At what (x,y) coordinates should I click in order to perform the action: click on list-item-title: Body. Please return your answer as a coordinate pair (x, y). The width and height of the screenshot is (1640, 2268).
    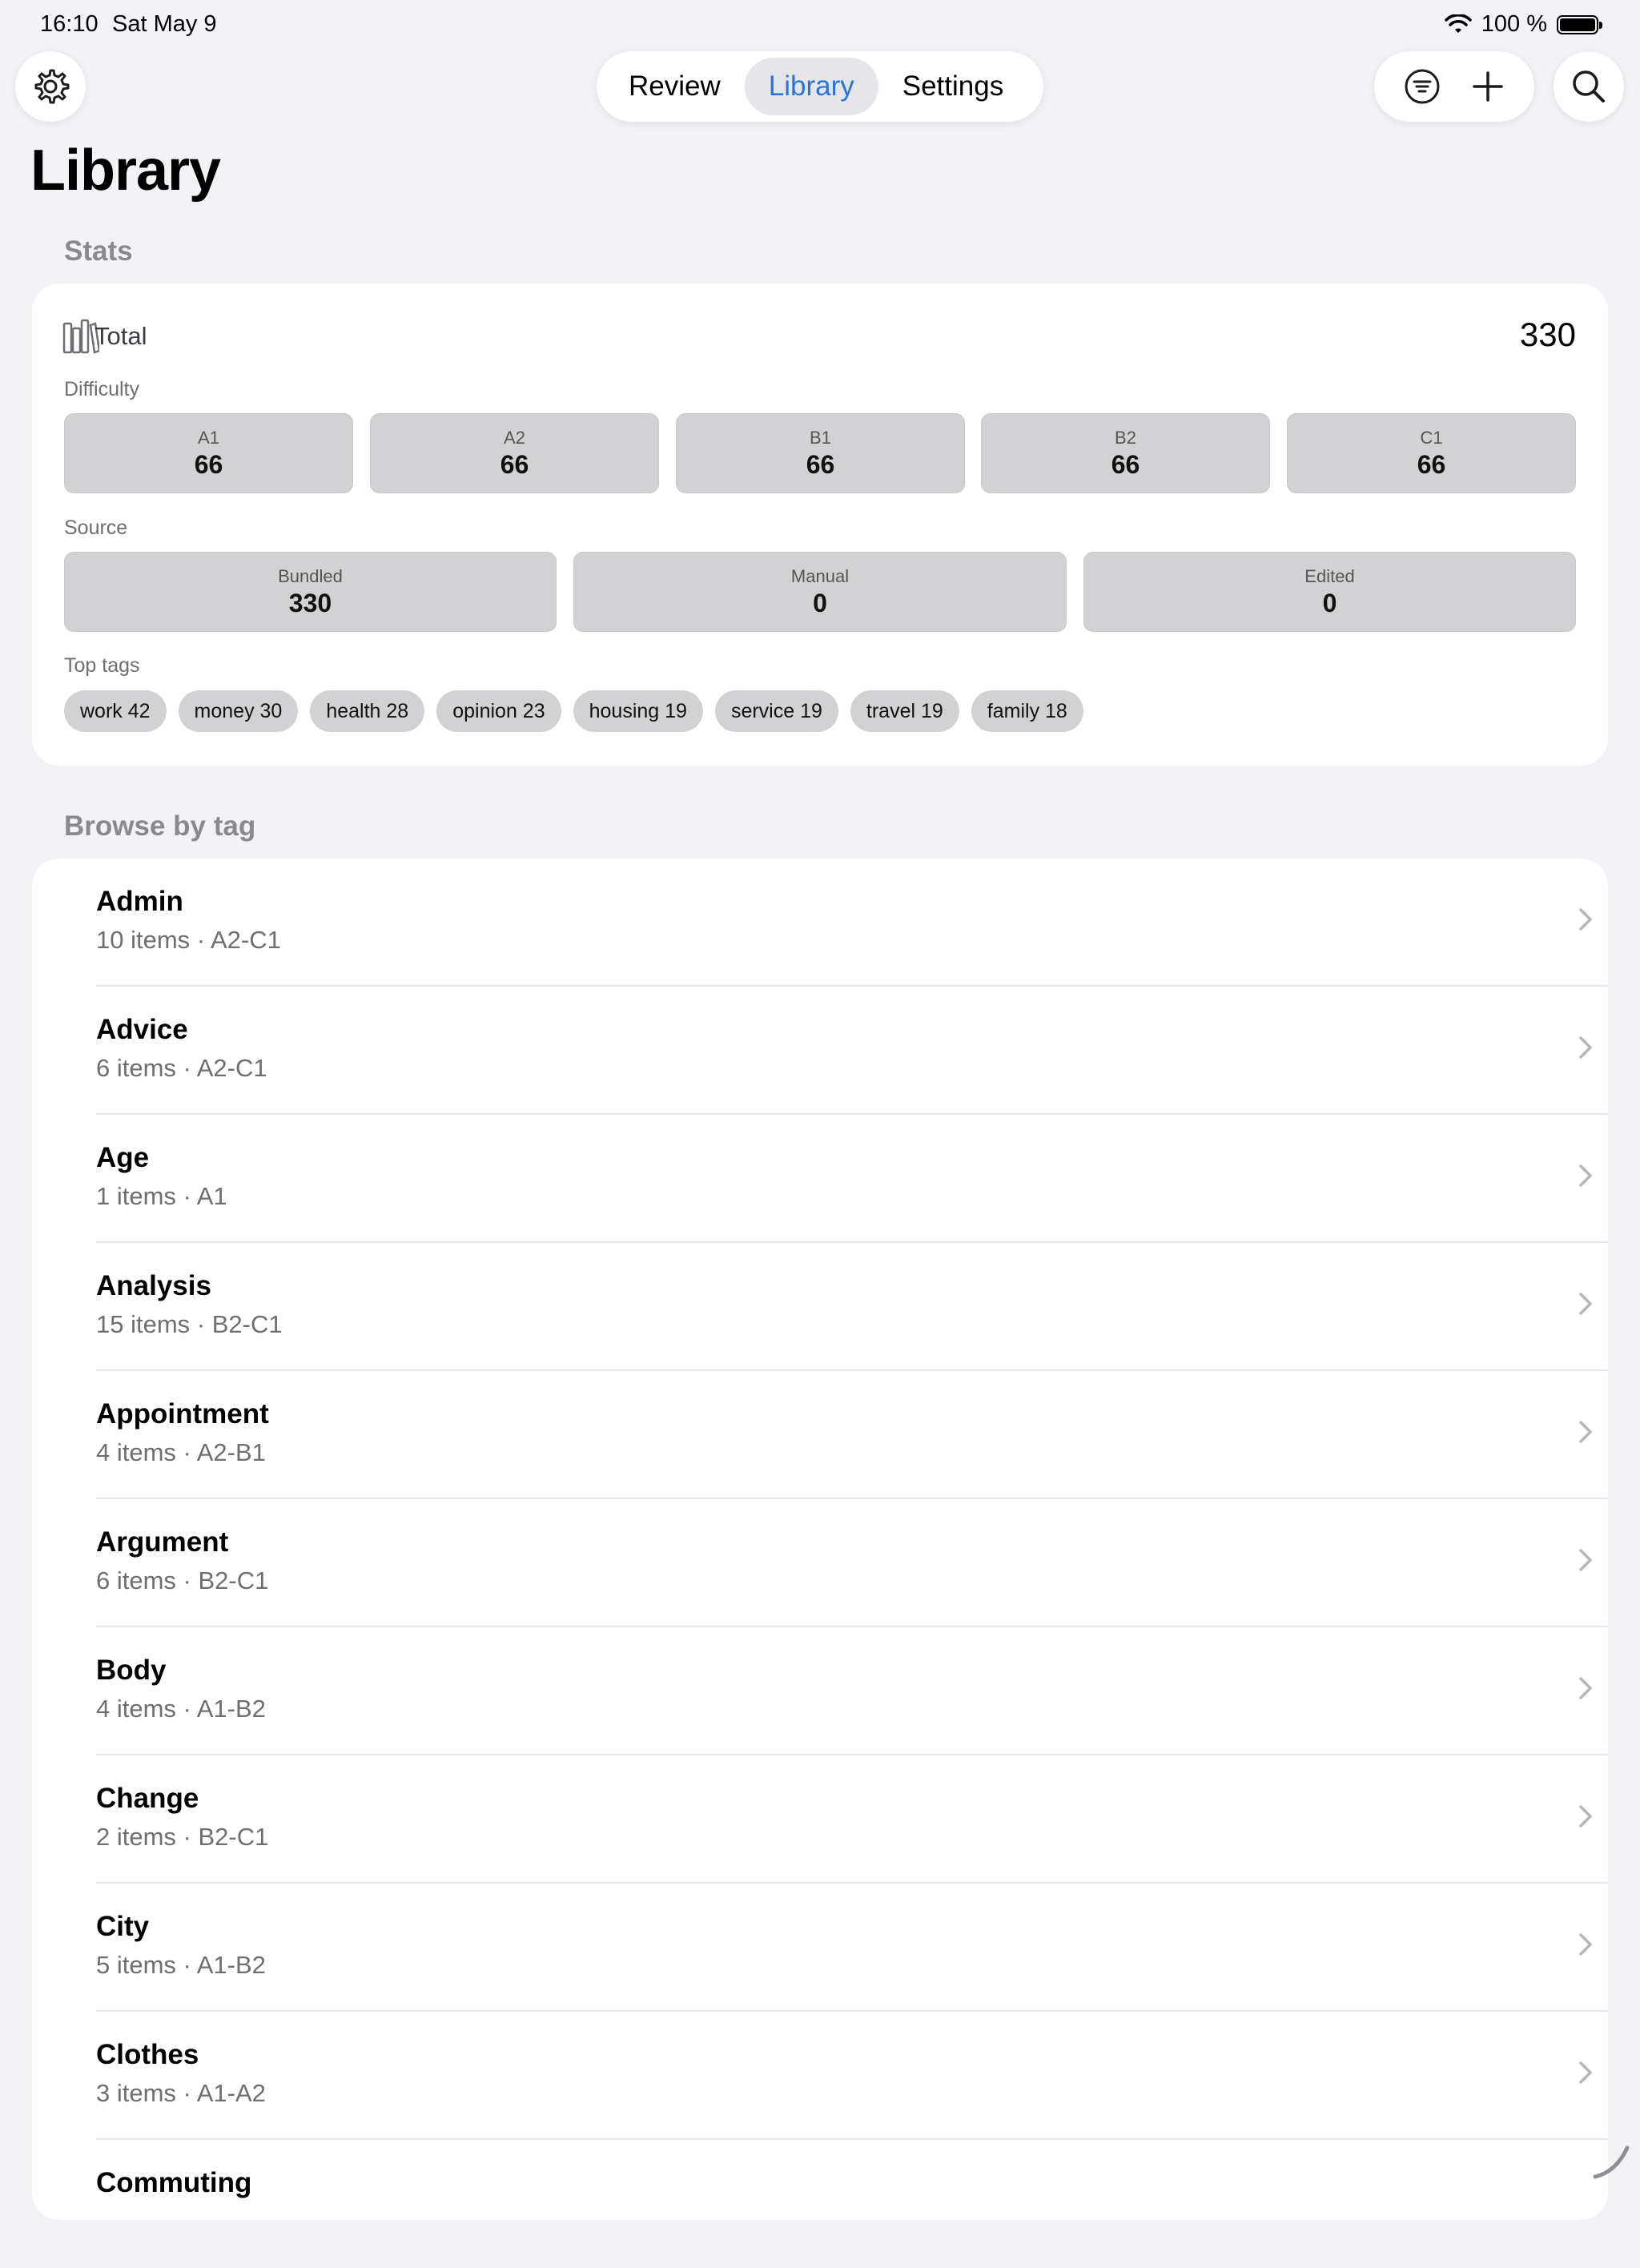
    Looking at the image, I should click on (131, 1670).